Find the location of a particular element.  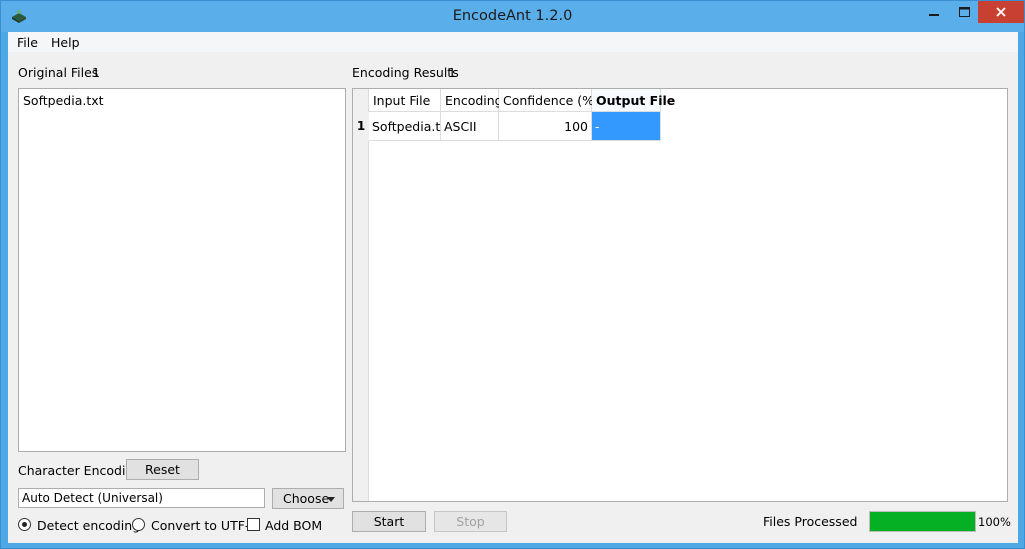

close-button is located at coordinates (1001, 12).